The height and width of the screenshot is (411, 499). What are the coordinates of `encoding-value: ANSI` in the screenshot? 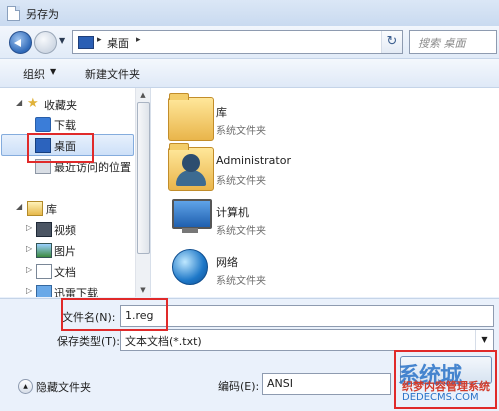 It's located at (280, 383).